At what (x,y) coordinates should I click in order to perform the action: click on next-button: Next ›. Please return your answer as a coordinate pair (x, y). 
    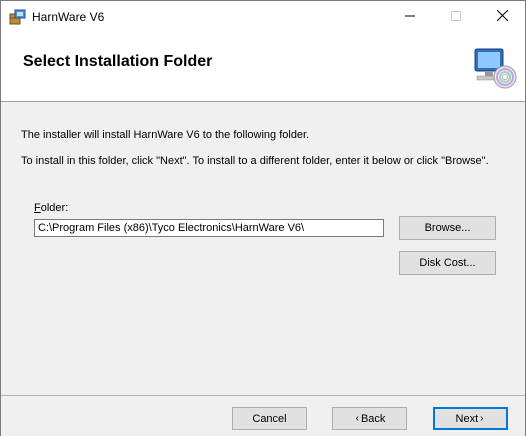
    Looking at the image, I should click on (470, 418).